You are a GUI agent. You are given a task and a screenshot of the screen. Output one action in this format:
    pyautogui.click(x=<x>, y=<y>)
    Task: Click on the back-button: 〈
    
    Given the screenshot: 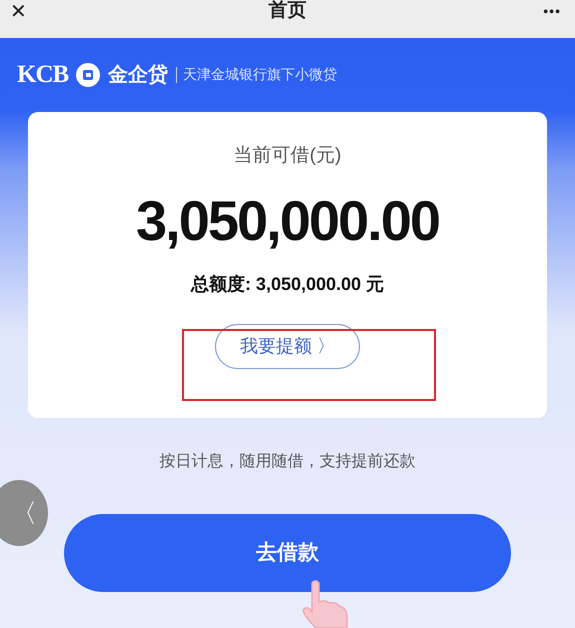 What is the action you would take?
    pyautogui.click(x=24, y=513)
    